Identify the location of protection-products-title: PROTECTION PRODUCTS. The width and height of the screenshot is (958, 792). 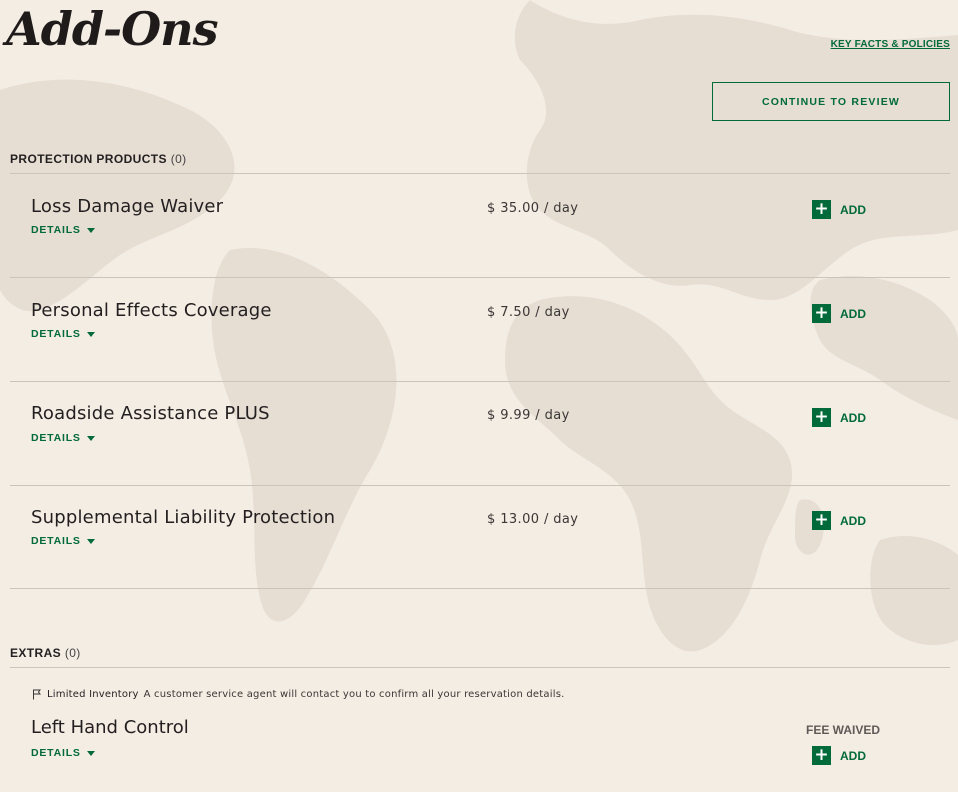
(88, 159).